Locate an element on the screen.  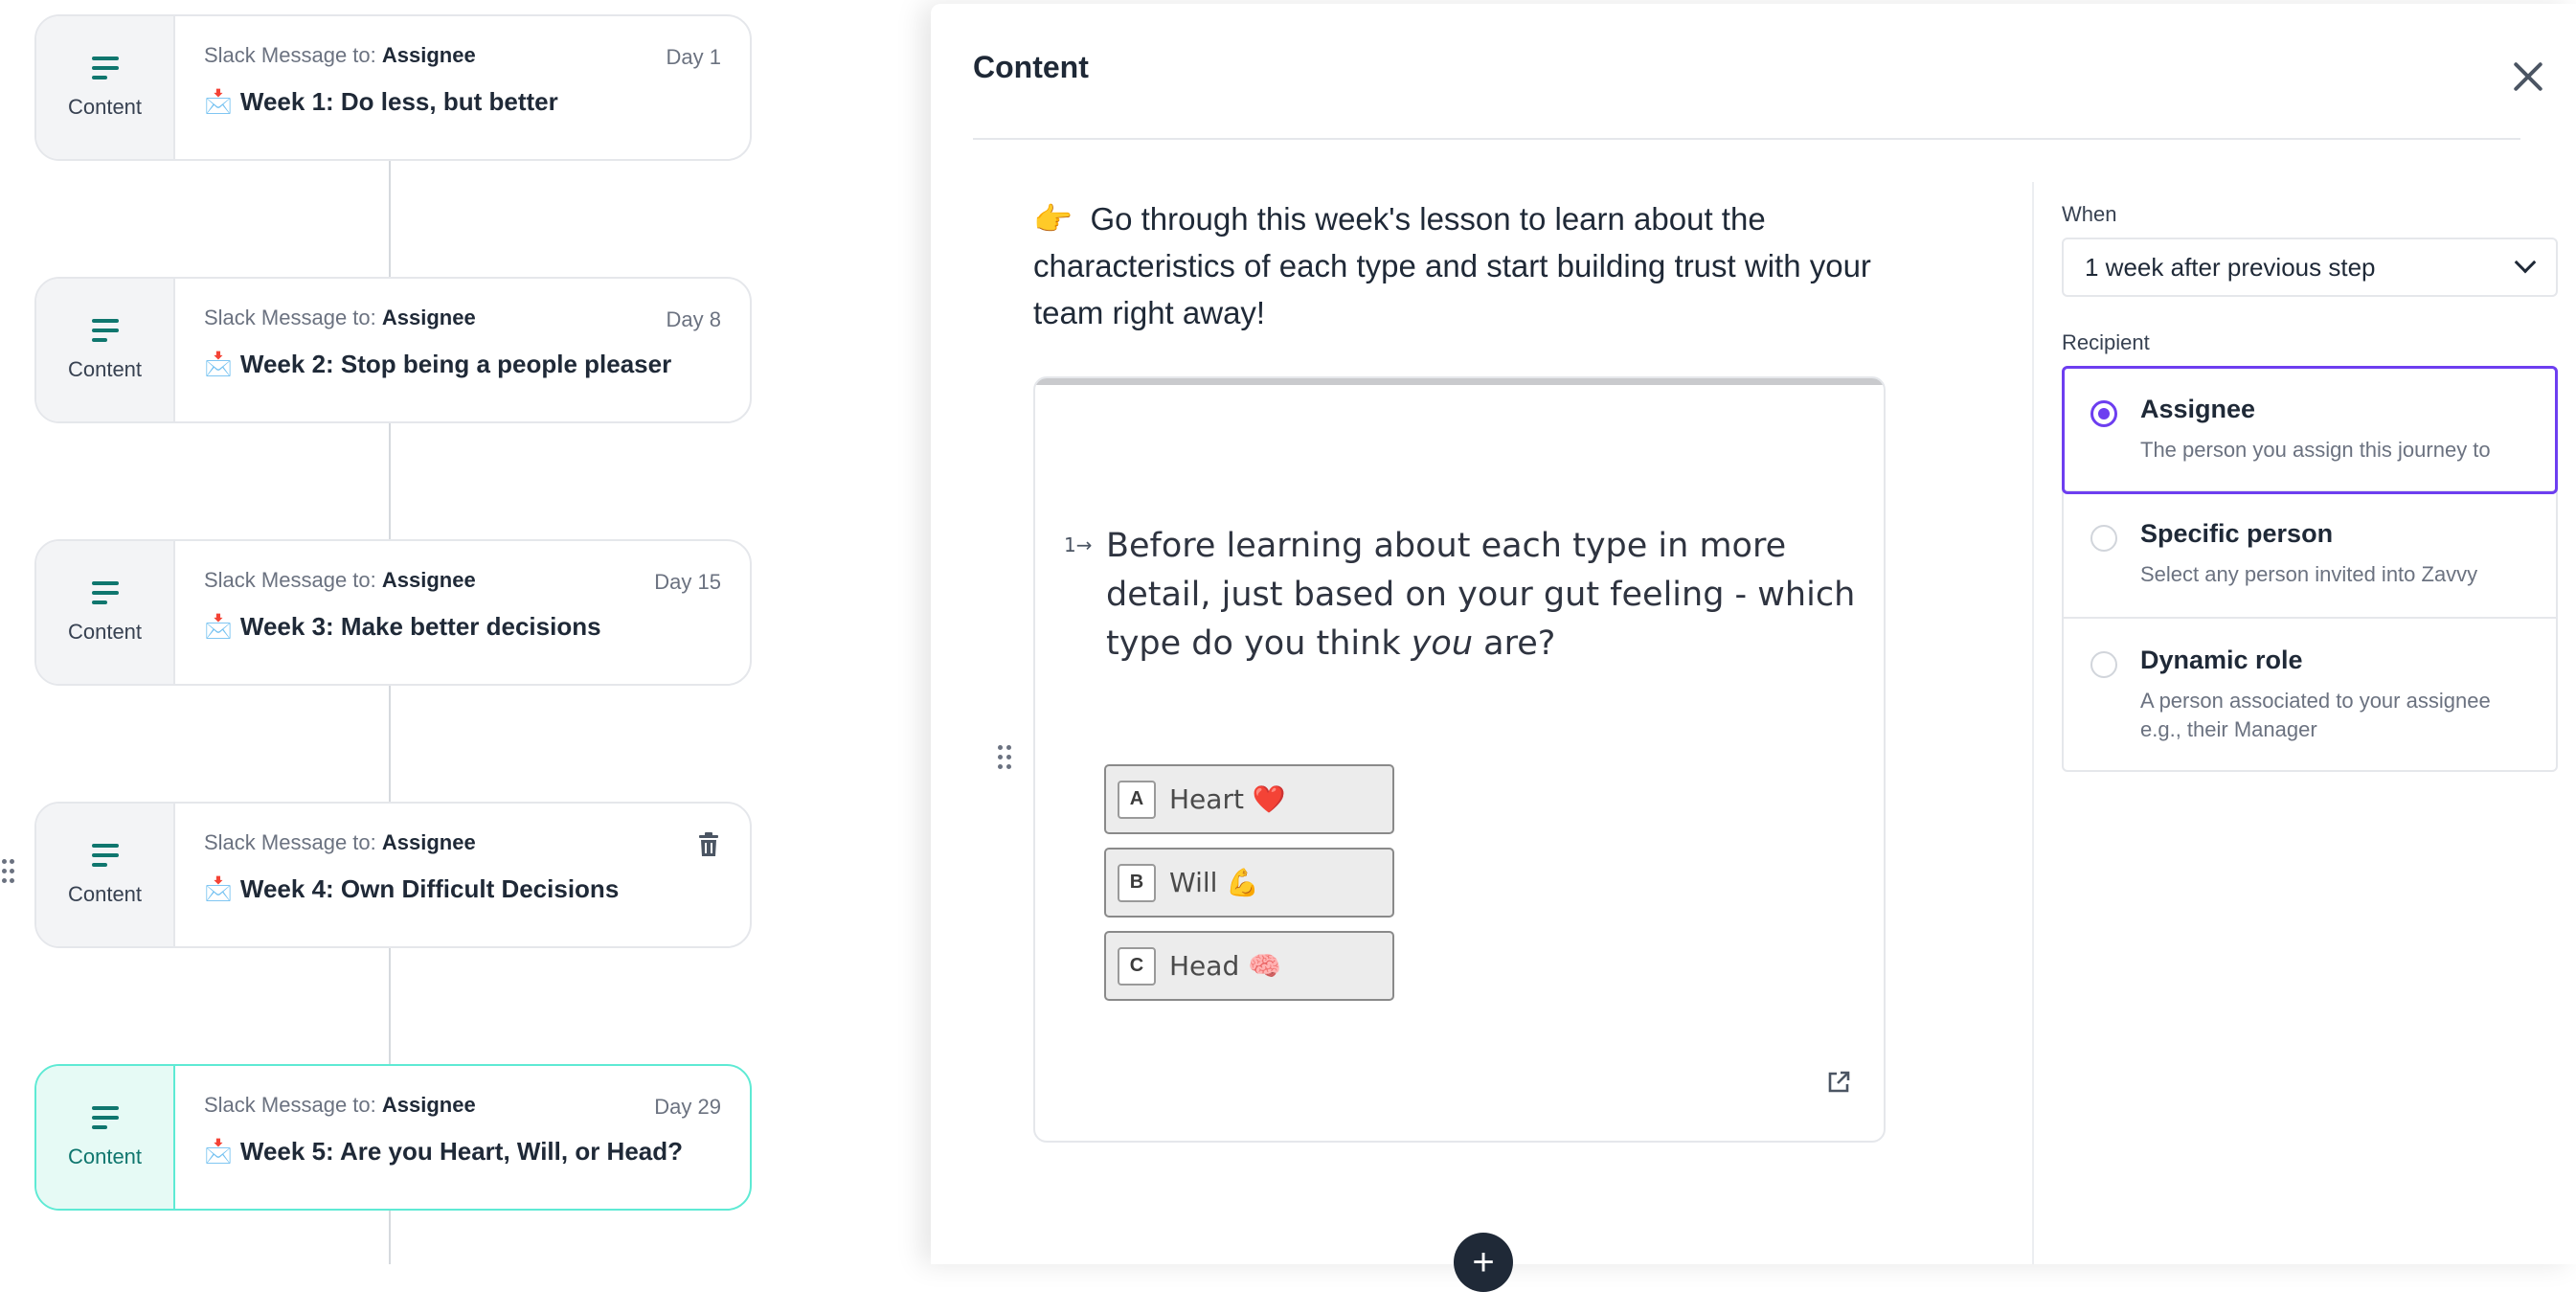
choice-label: Will 💪 is located at coordinates (1214, 882).